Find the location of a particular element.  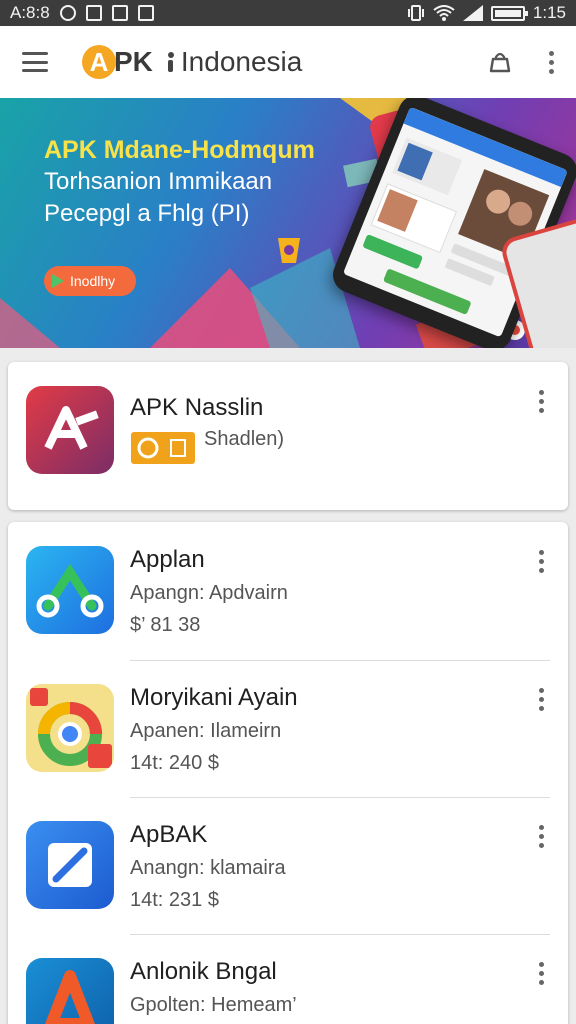

app-price: $’ 81 38 is located at coordinates (165, 625).